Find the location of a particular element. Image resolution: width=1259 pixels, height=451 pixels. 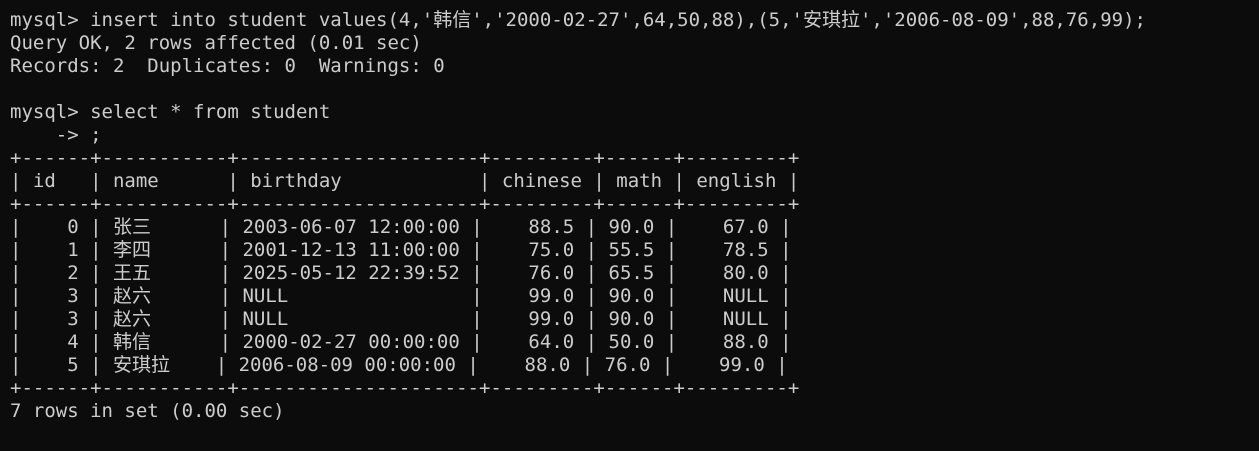

query-result-line: Query OK, 2 rows affected (0.01 sec) is located at coordinates (216, 43).